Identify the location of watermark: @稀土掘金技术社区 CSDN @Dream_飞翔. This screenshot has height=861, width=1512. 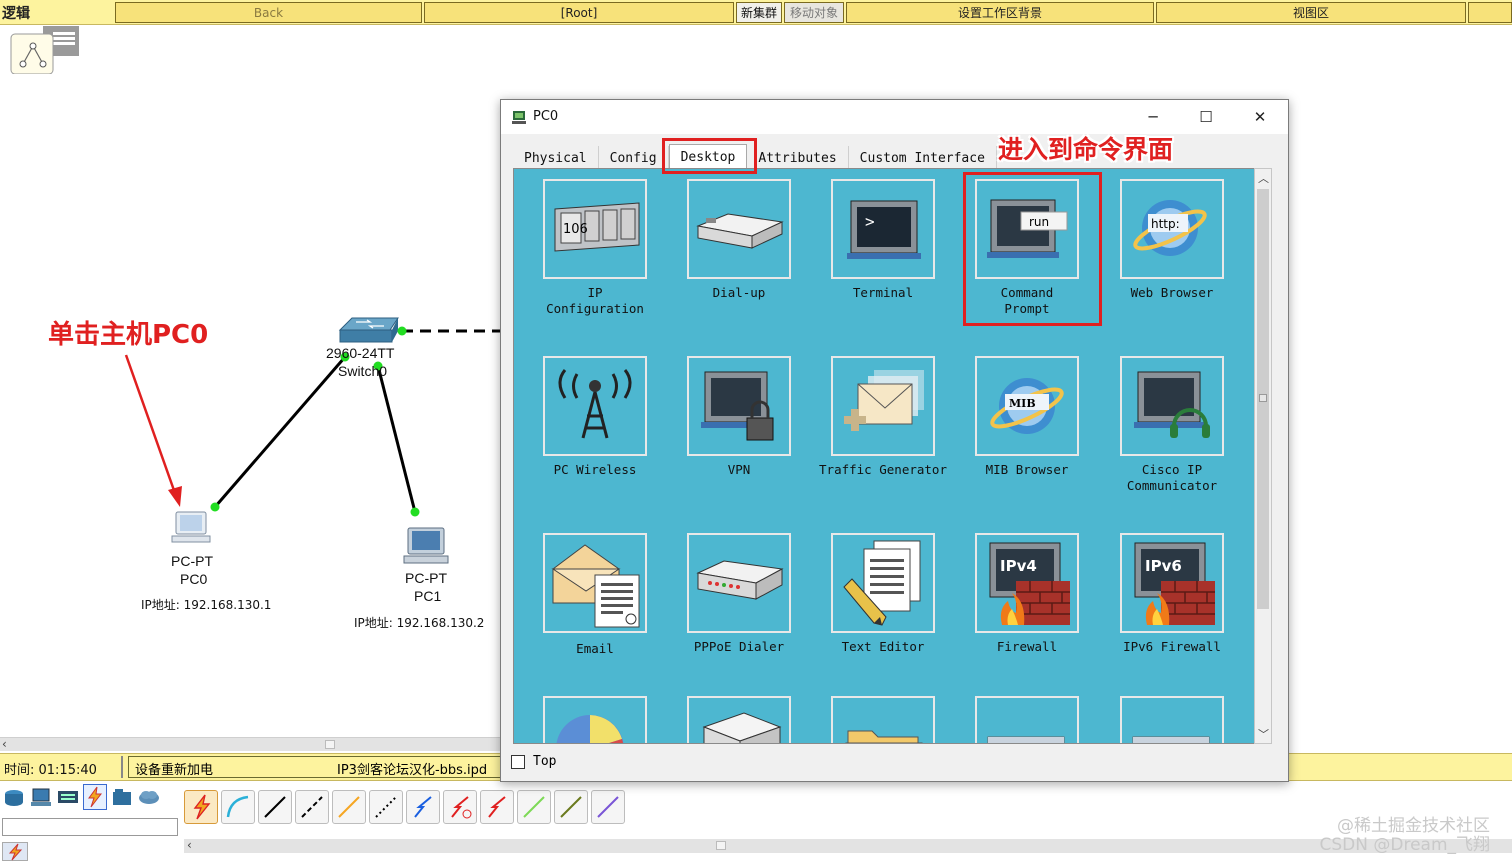
(1404, 836).